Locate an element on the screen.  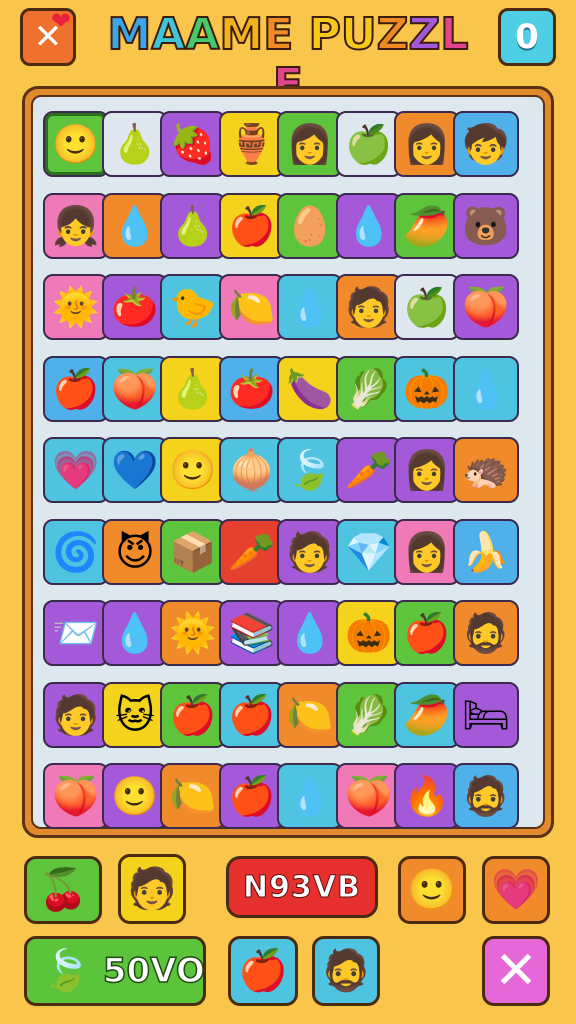
tile-r3-c3: 🐤 is located at coordinates (193, 307).